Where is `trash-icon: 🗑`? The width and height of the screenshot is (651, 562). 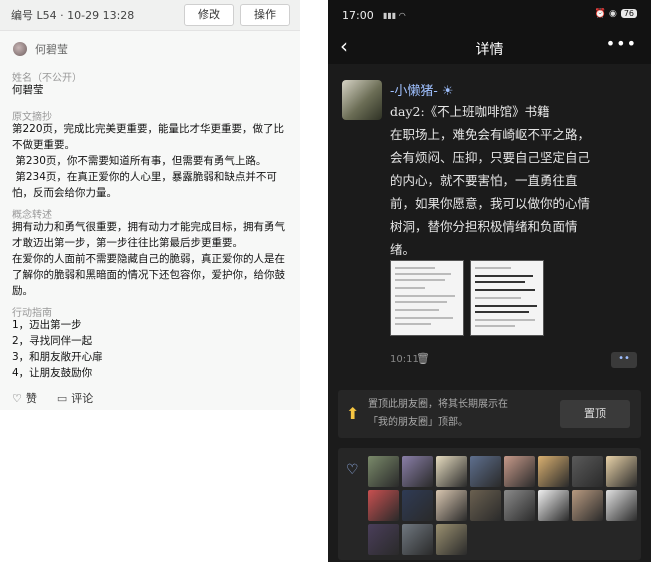 trash-icon: 🗑 is located at coordinates (423, 358).